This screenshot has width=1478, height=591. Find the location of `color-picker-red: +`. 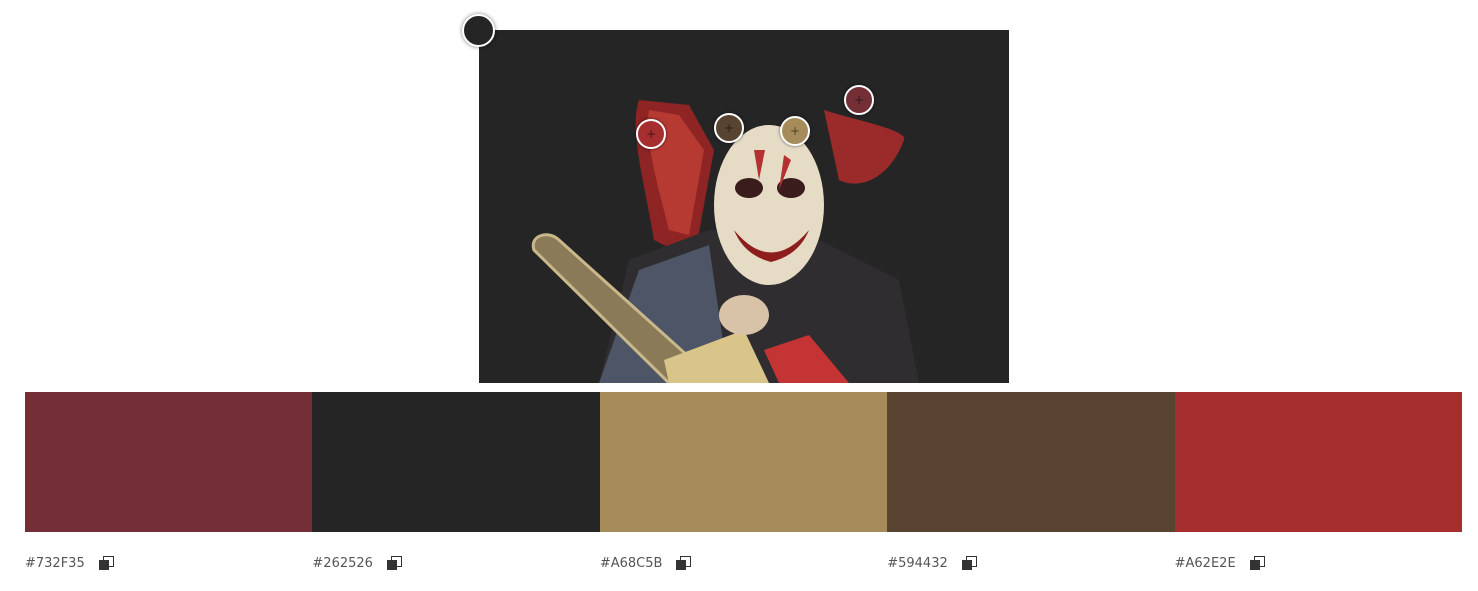

color-picker-red: + is located at coordinates (651, 134).